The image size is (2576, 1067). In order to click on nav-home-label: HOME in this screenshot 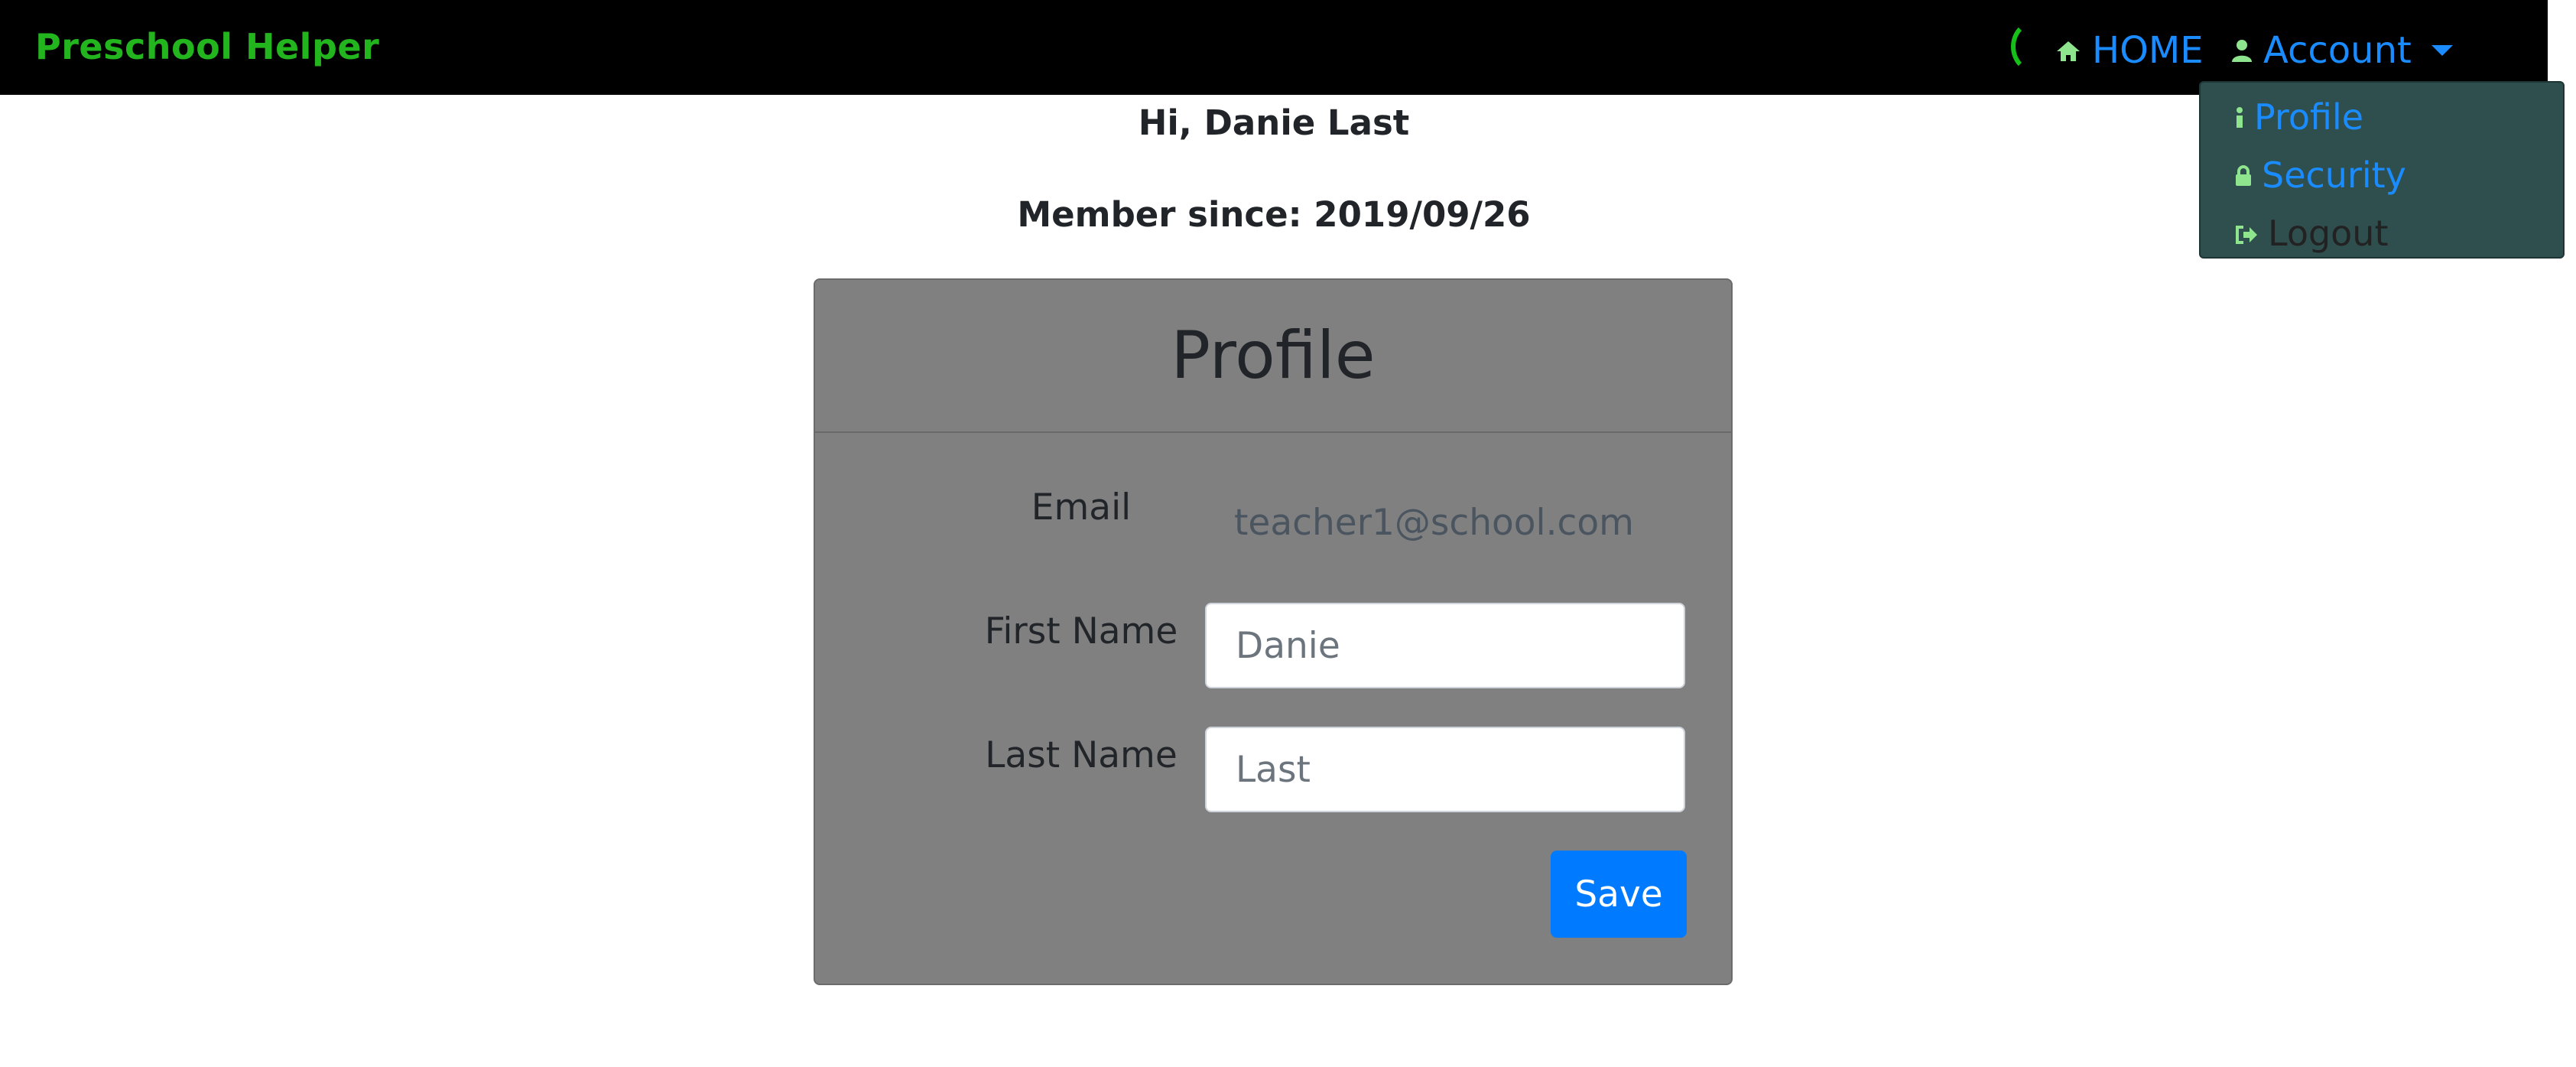, I will do `click(2148, 51)`.